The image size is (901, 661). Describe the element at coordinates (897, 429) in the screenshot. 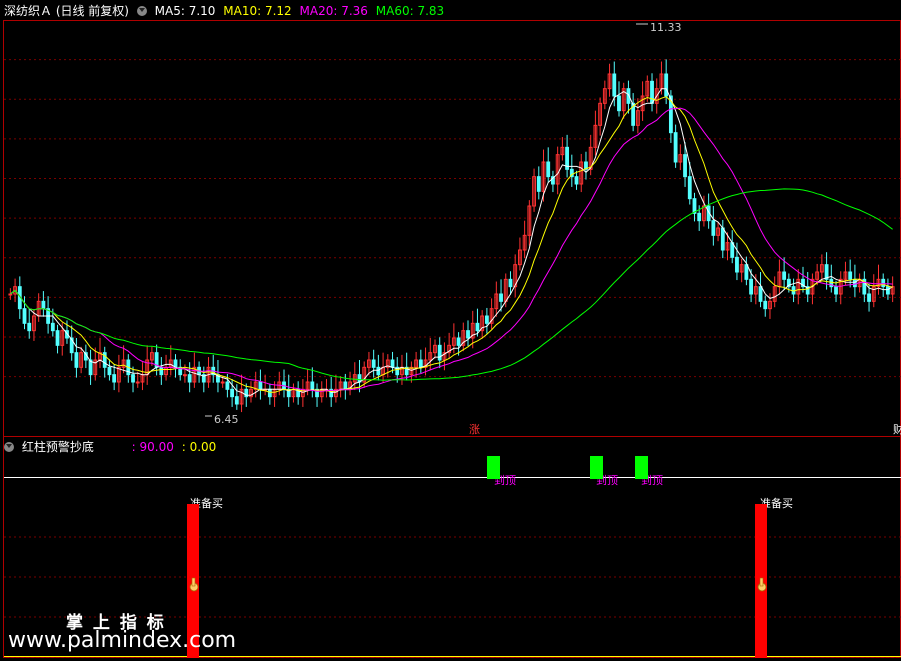

I see `cai-mark: 财` at that location.